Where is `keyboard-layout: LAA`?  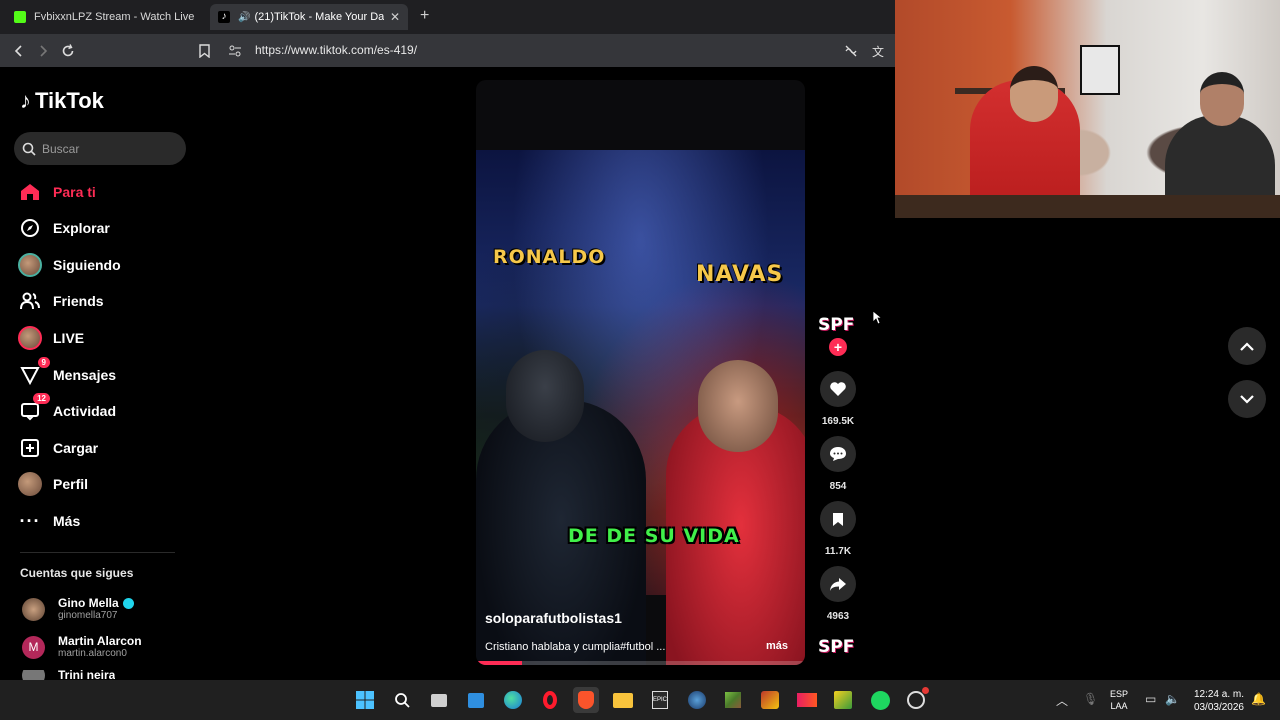 keyboard-layout: LAA is located at coordinates (1119, 706).